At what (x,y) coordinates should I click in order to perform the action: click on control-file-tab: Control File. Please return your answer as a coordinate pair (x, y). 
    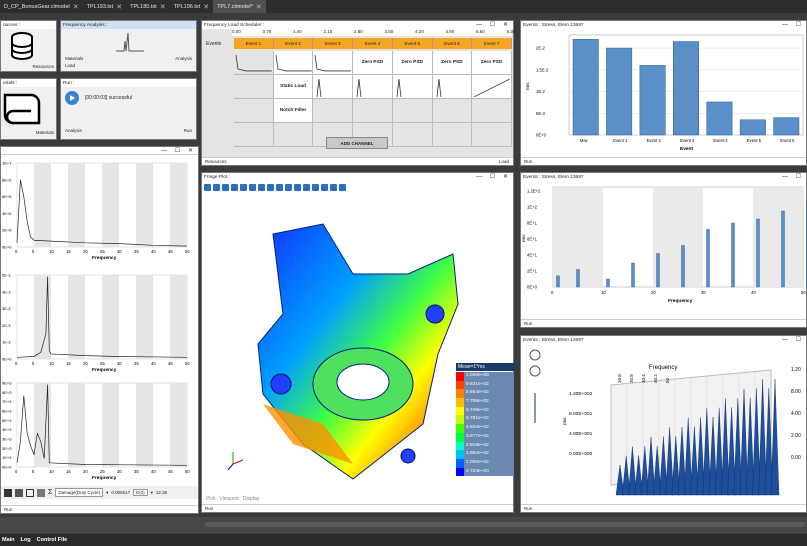
    Looking at the image, I should click on (52, 540).